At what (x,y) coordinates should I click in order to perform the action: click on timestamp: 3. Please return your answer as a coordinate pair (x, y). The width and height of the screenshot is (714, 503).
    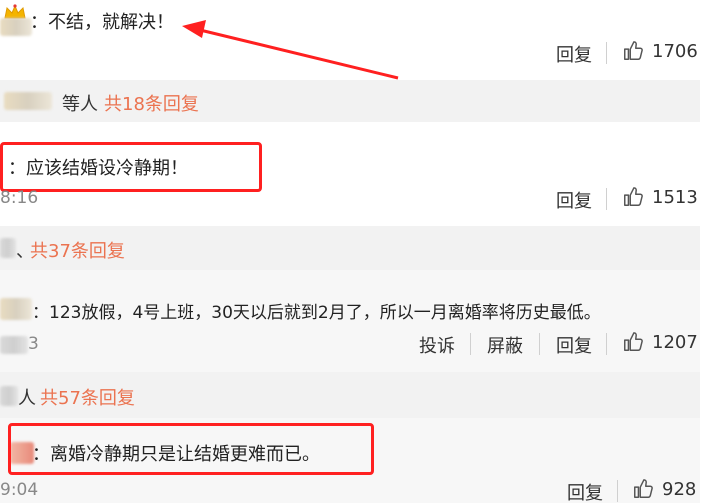
    Looking at the image, I should click on (33, 344).